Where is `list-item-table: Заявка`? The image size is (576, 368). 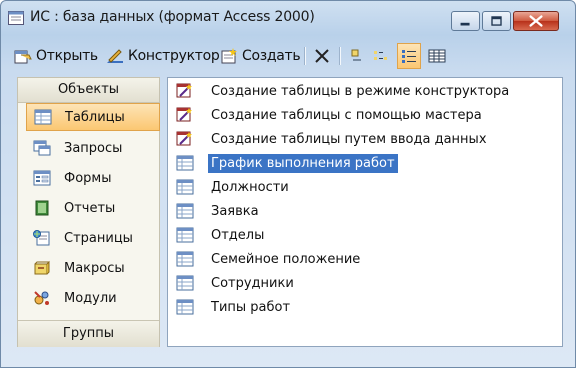 list-item-table: Заявка is located at coordinates (219, 211).